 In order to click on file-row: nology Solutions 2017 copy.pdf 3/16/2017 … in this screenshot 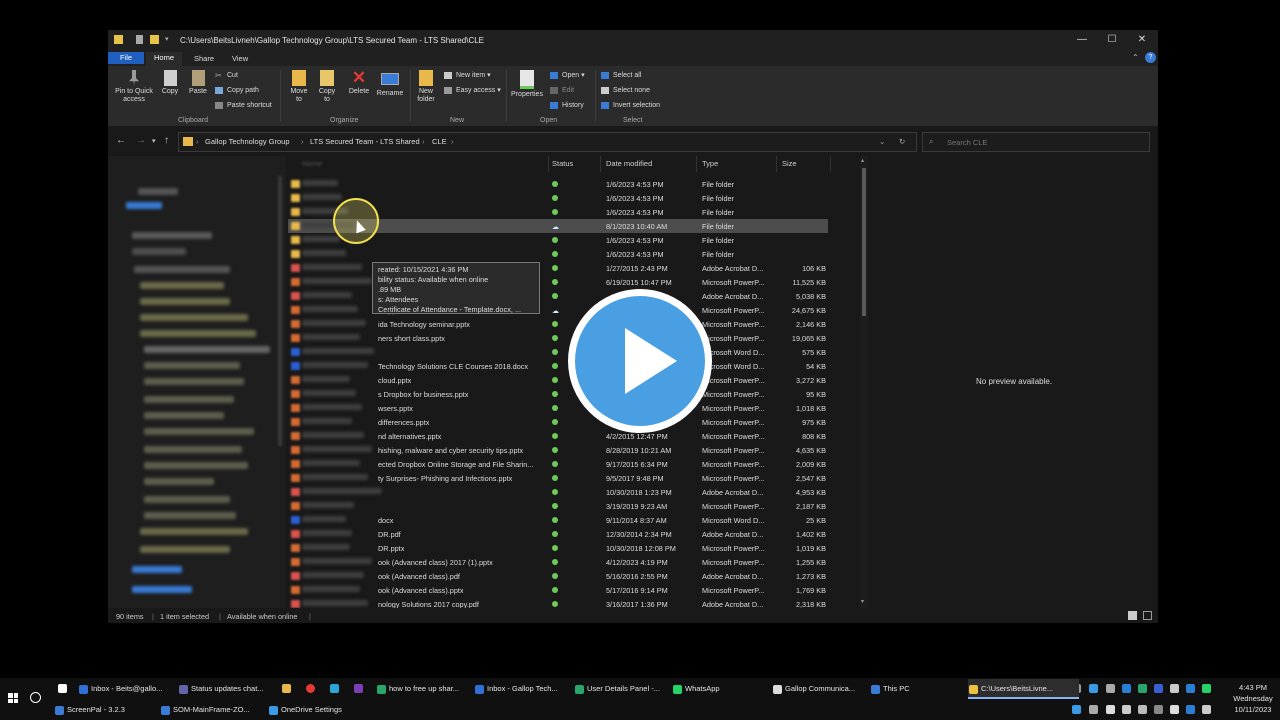, I will do `click(558, 602)`.